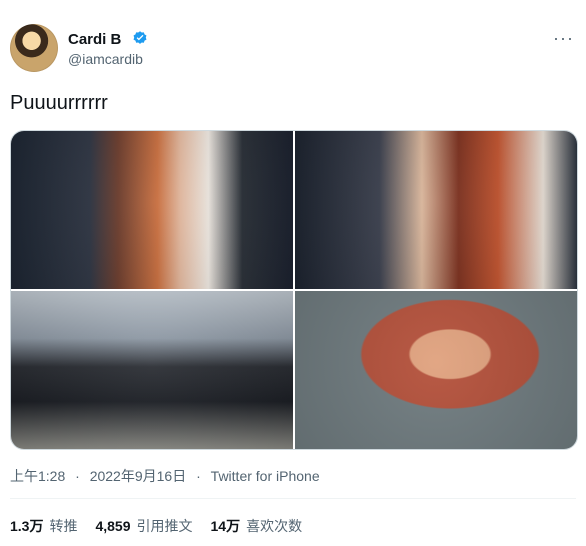  Describe the element at coordinates (105, 59) in the screenshot. I see `author-handle: @iamcardib` at that location.